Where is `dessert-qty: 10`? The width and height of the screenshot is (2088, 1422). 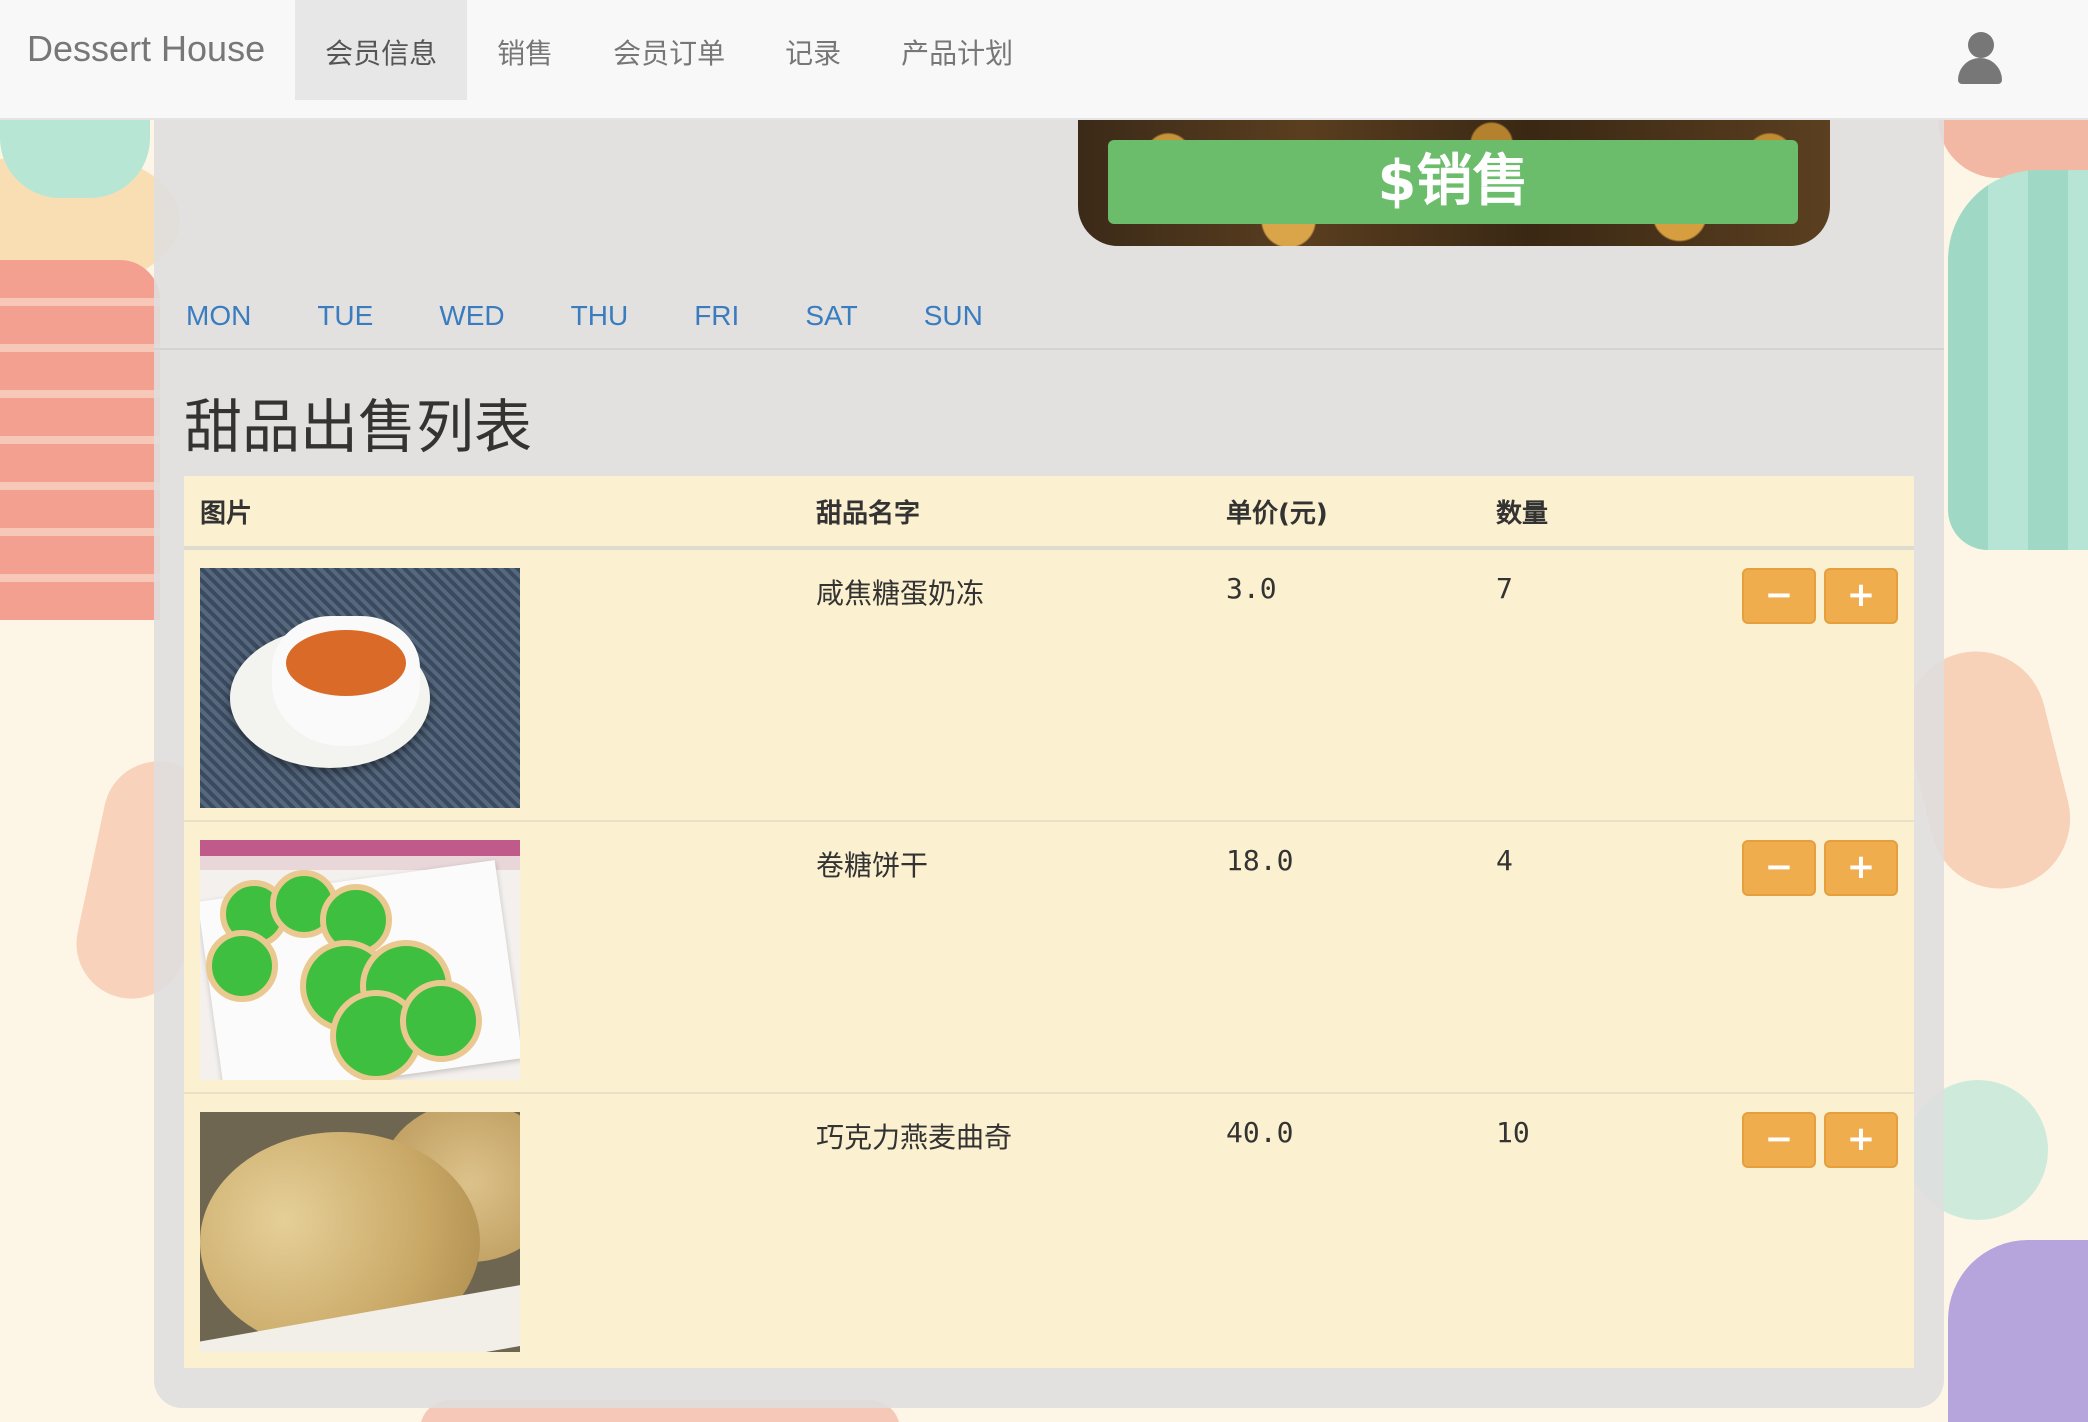 dessert-qty: 10 is located at coordinates (1513, 1132).